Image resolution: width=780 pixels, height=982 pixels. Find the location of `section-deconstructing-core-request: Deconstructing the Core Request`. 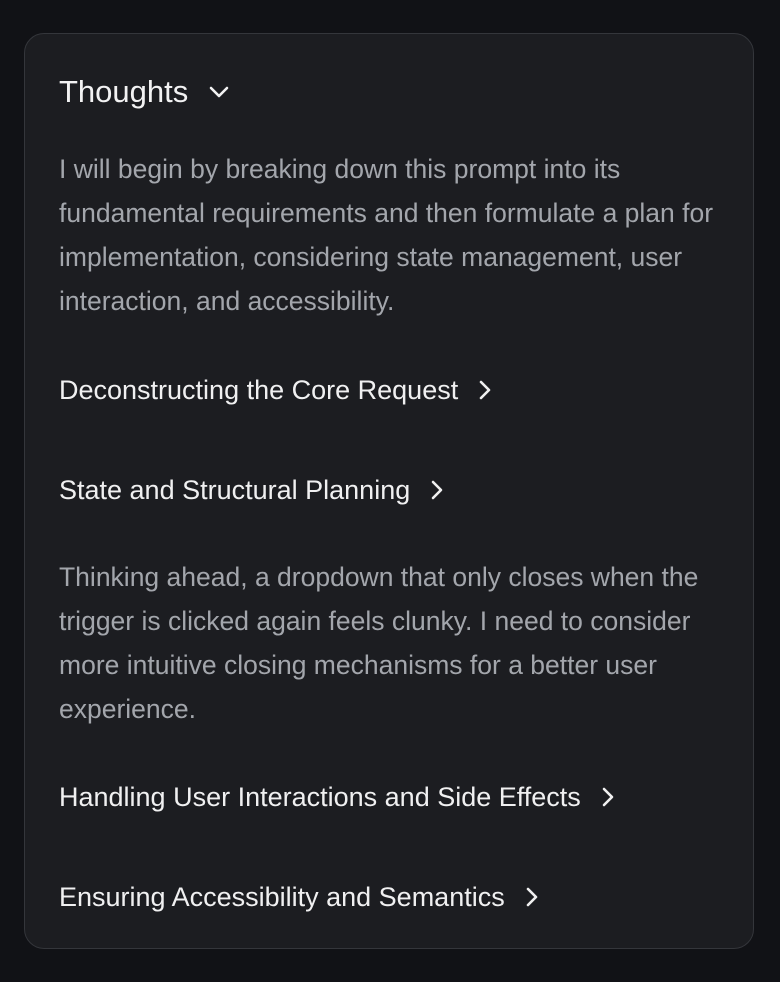

section-deconstructing-core-request: Deconstructing the Core Request is located at coordinates (275, 390).